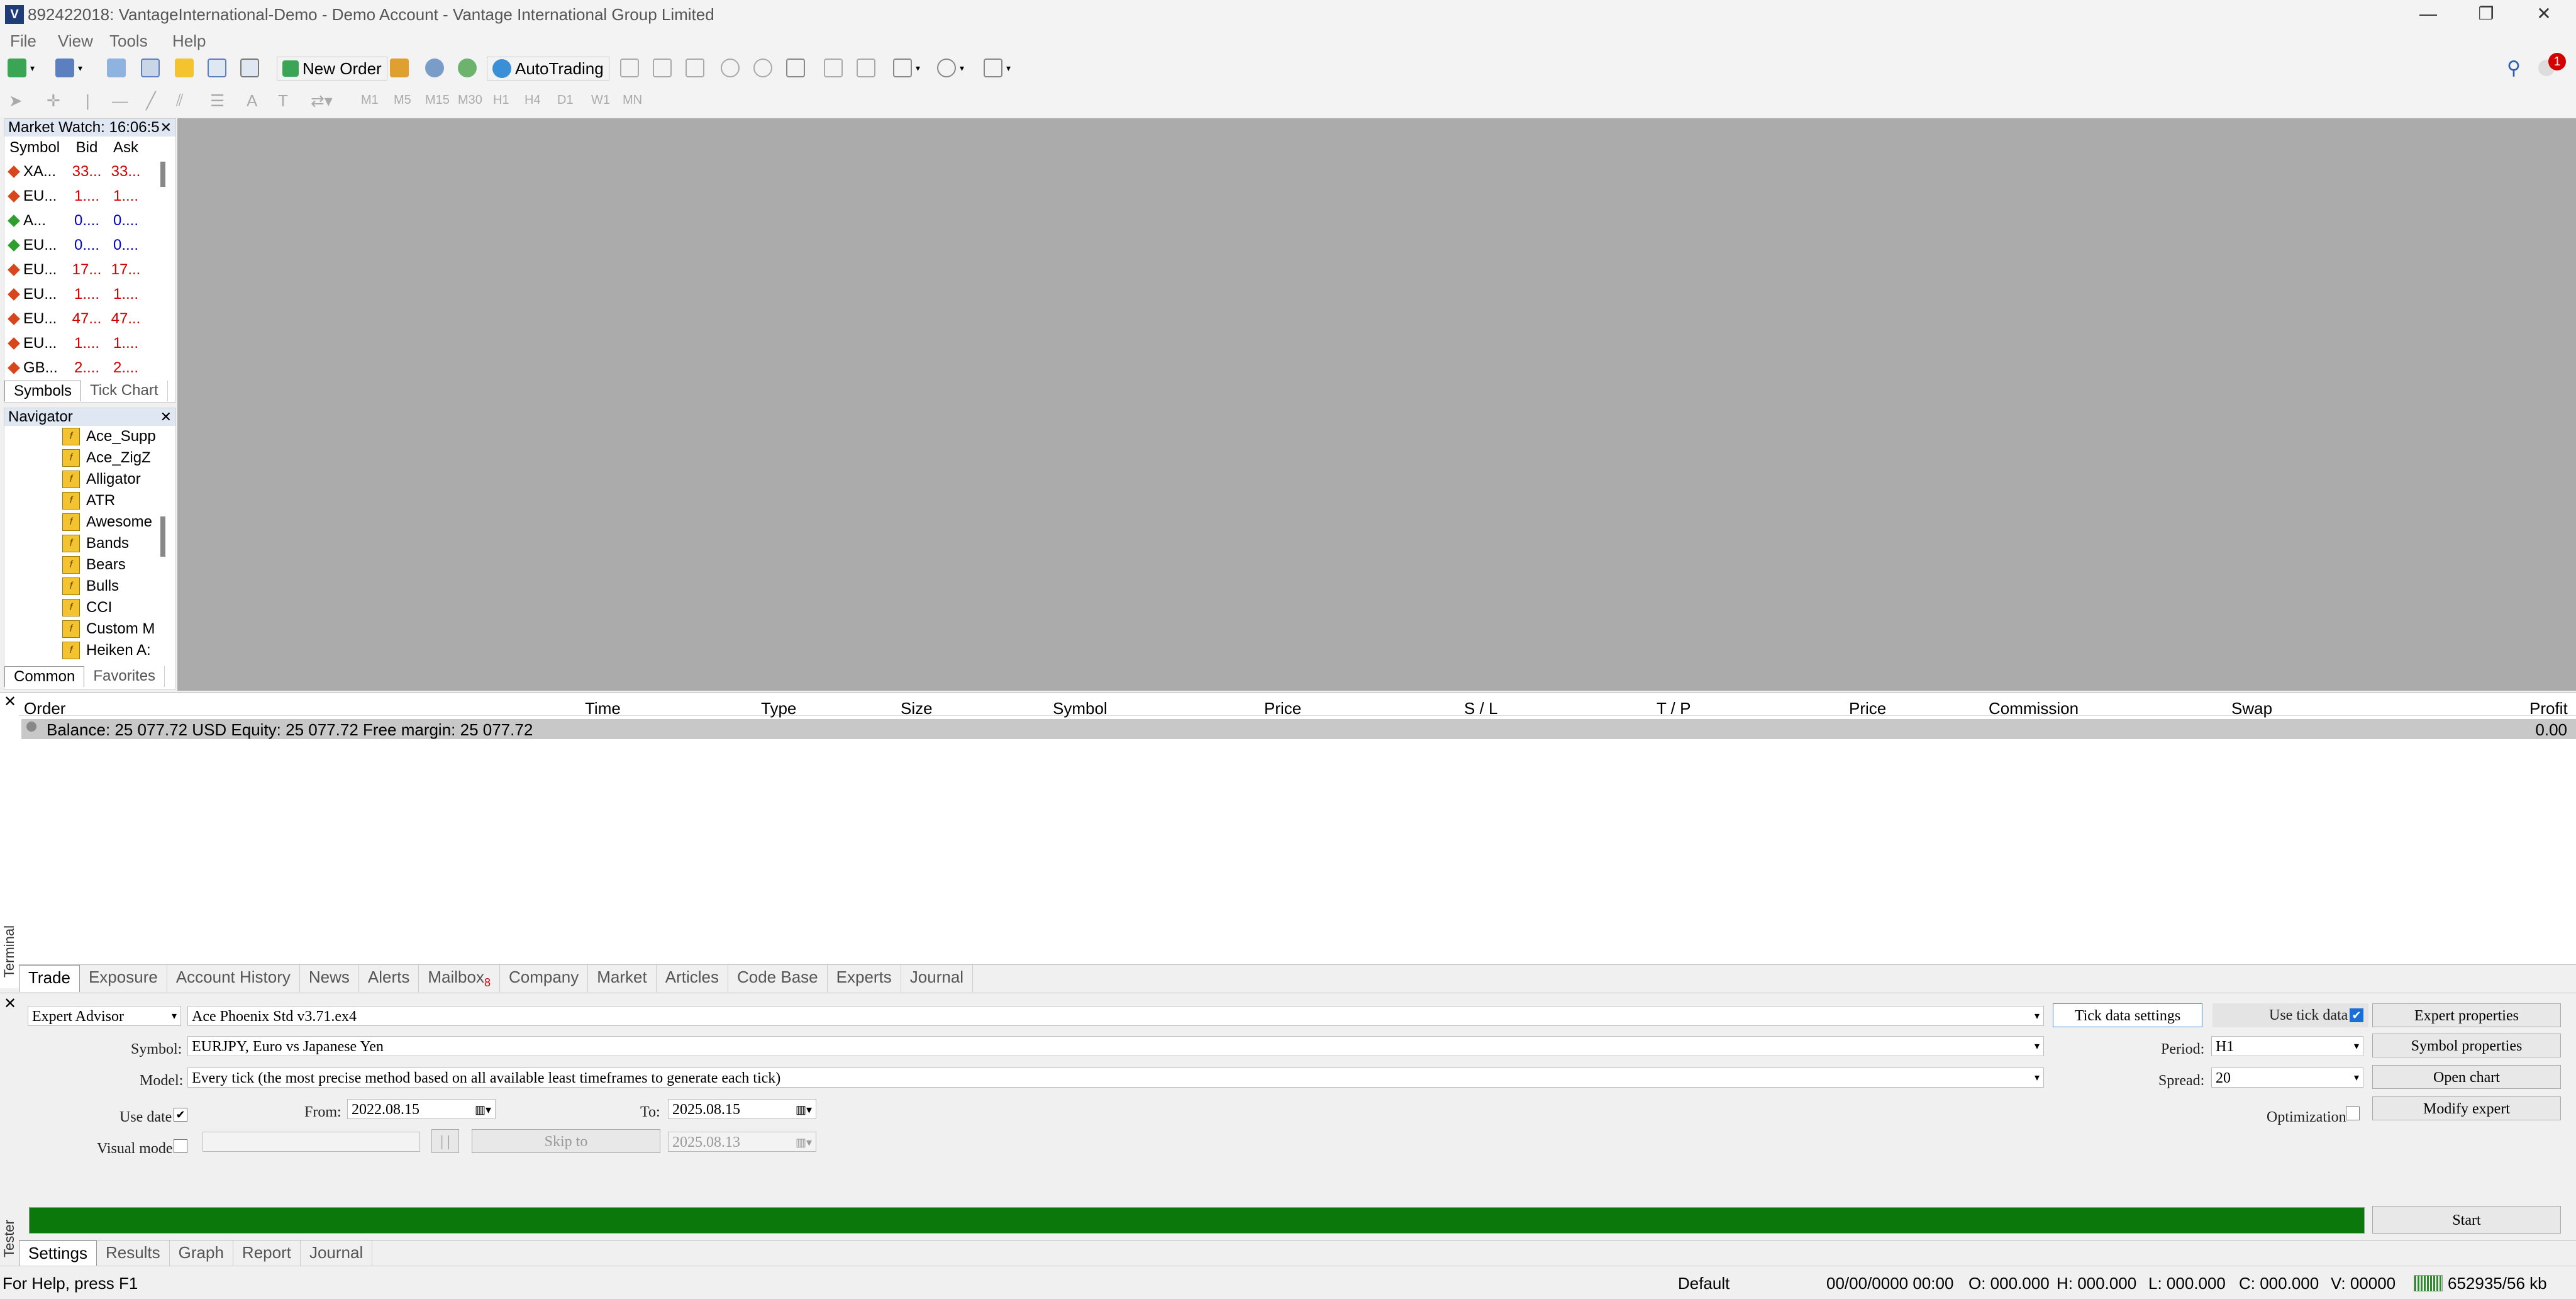 This screenshot has width=2576, height=1299. I want to click on text-label-tool: T, so click(283, 100).